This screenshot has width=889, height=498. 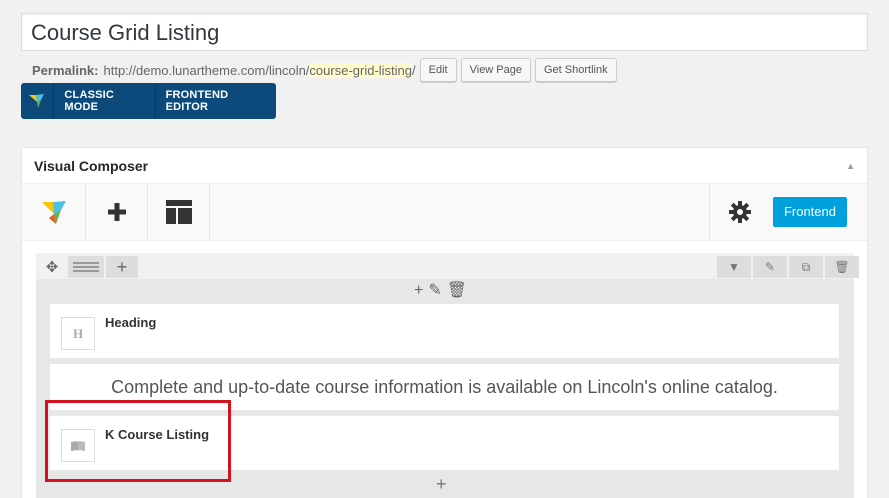 What do you see at coordinates (179, 212) in the screenshot?
I see `templates-icon` at bounding box center [179, 212].